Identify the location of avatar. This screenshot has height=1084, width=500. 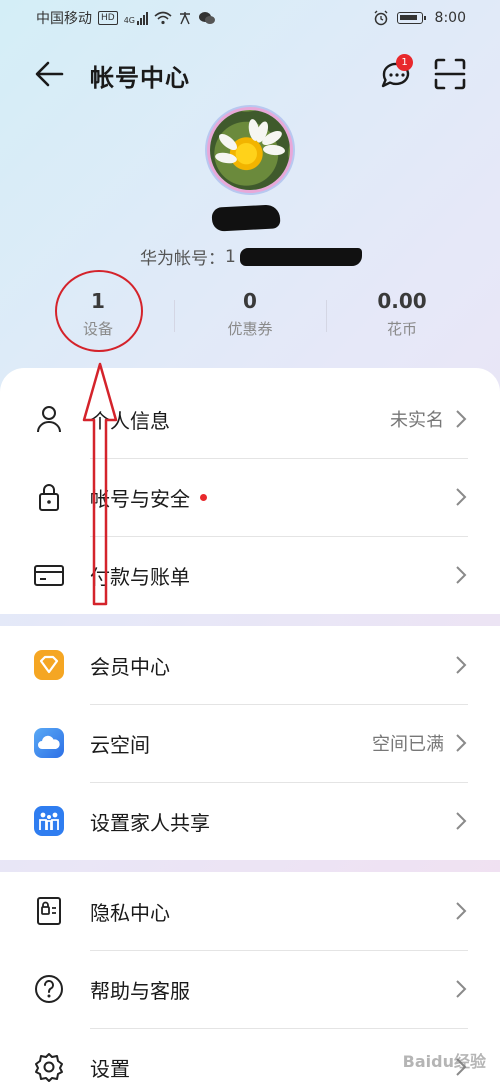
(250, 150).